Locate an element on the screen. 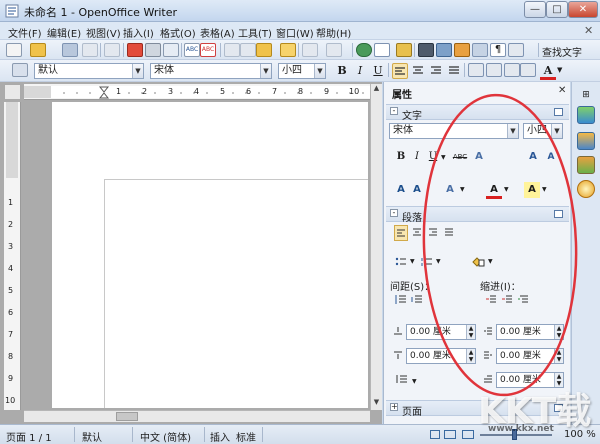 This screenshot has width=600, height=444. watermark-url: www.kkx.net is located at coordinates (521, 429).